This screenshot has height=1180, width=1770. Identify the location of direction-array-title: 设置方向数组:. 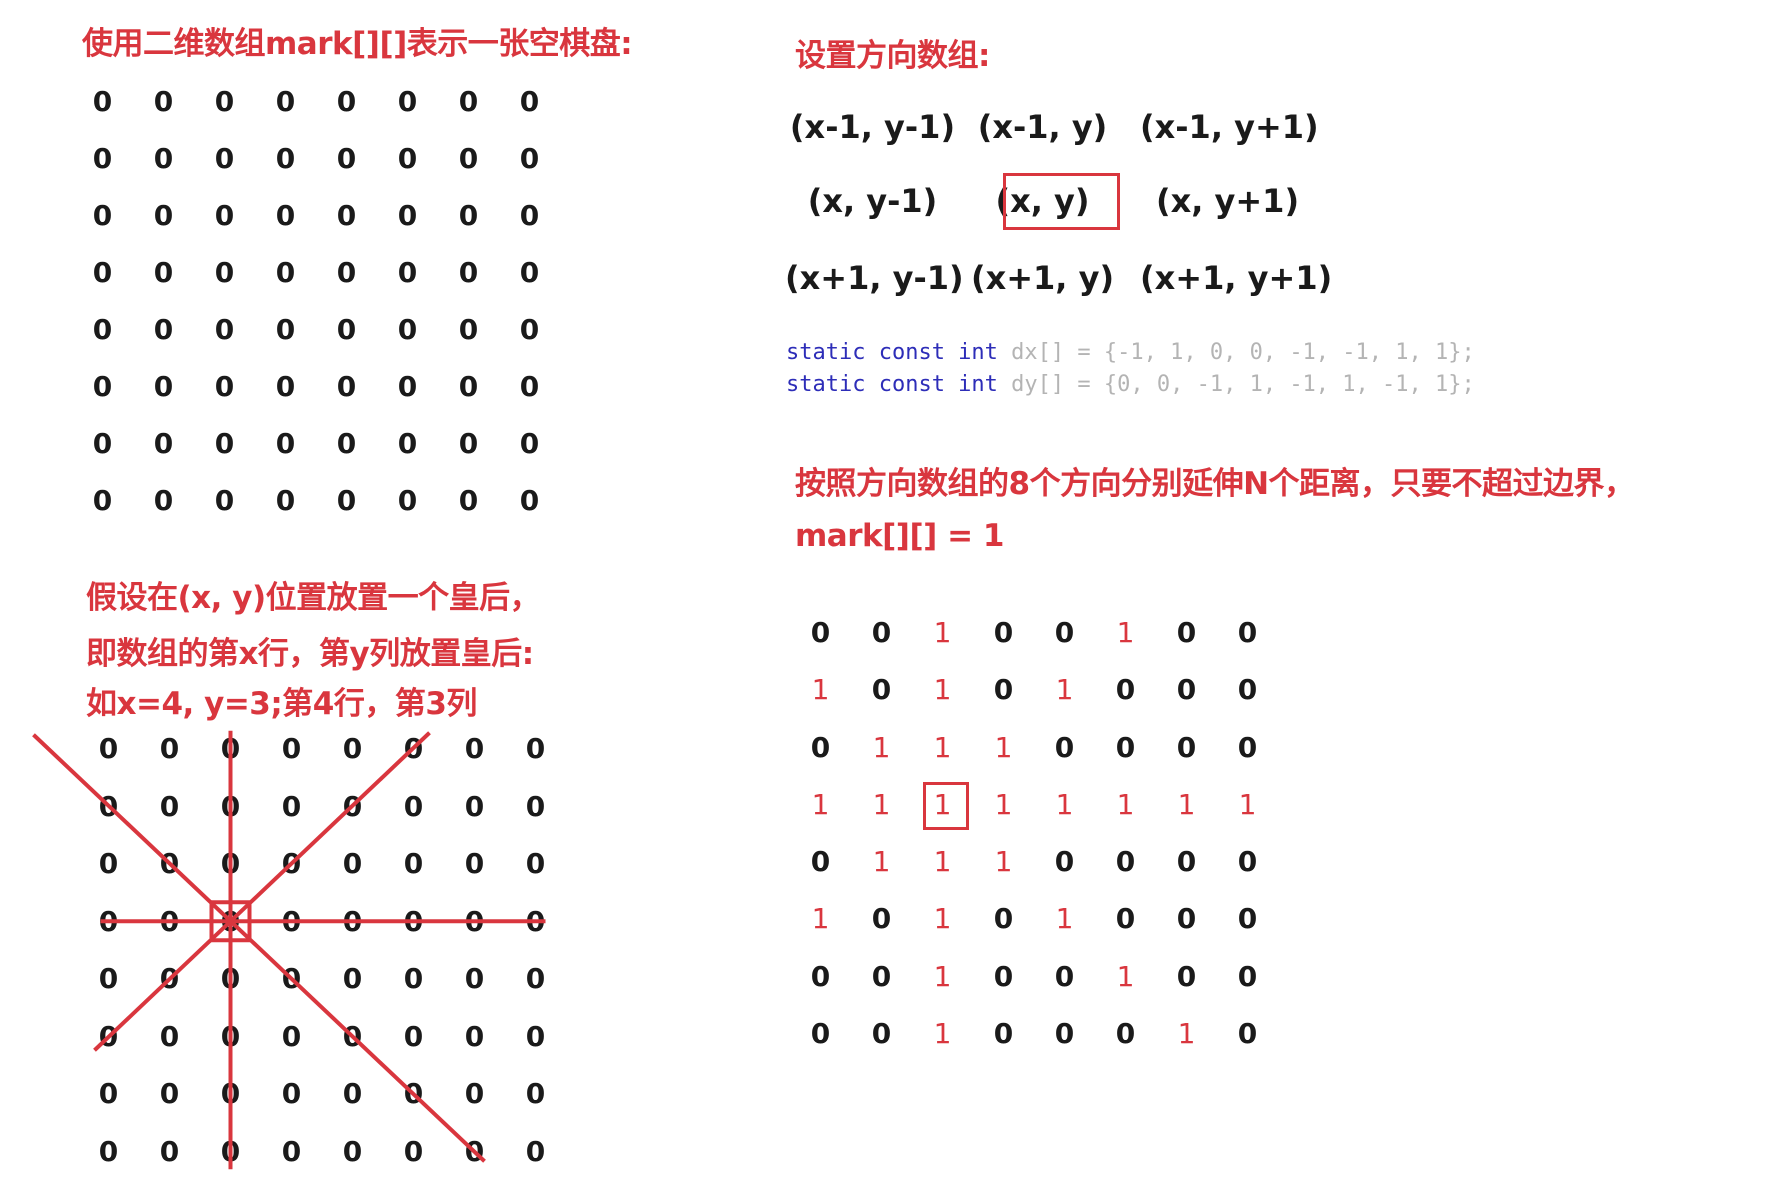
(892, 52).